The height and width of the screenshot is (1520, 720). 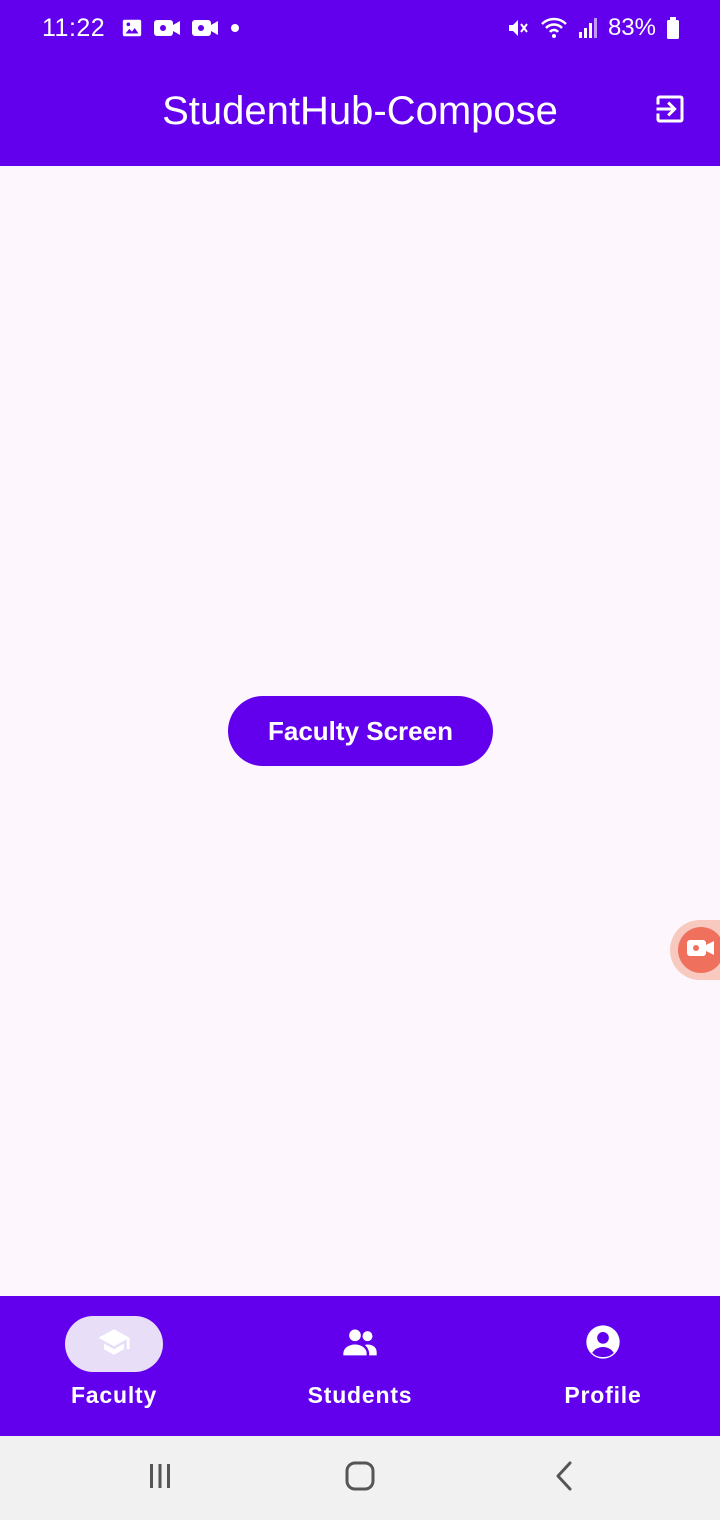 I want to click on back-icon, so click(x=565, y=1478).